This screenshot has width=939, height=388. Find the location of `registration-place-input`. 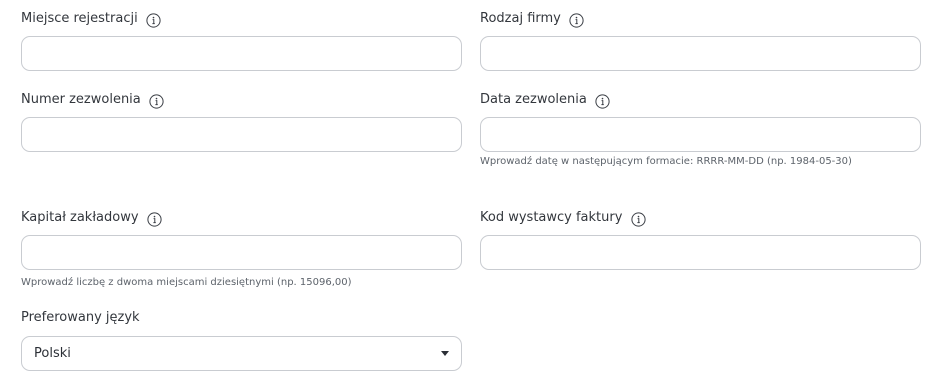

registration-place-input is located at coordinates (241, 53).